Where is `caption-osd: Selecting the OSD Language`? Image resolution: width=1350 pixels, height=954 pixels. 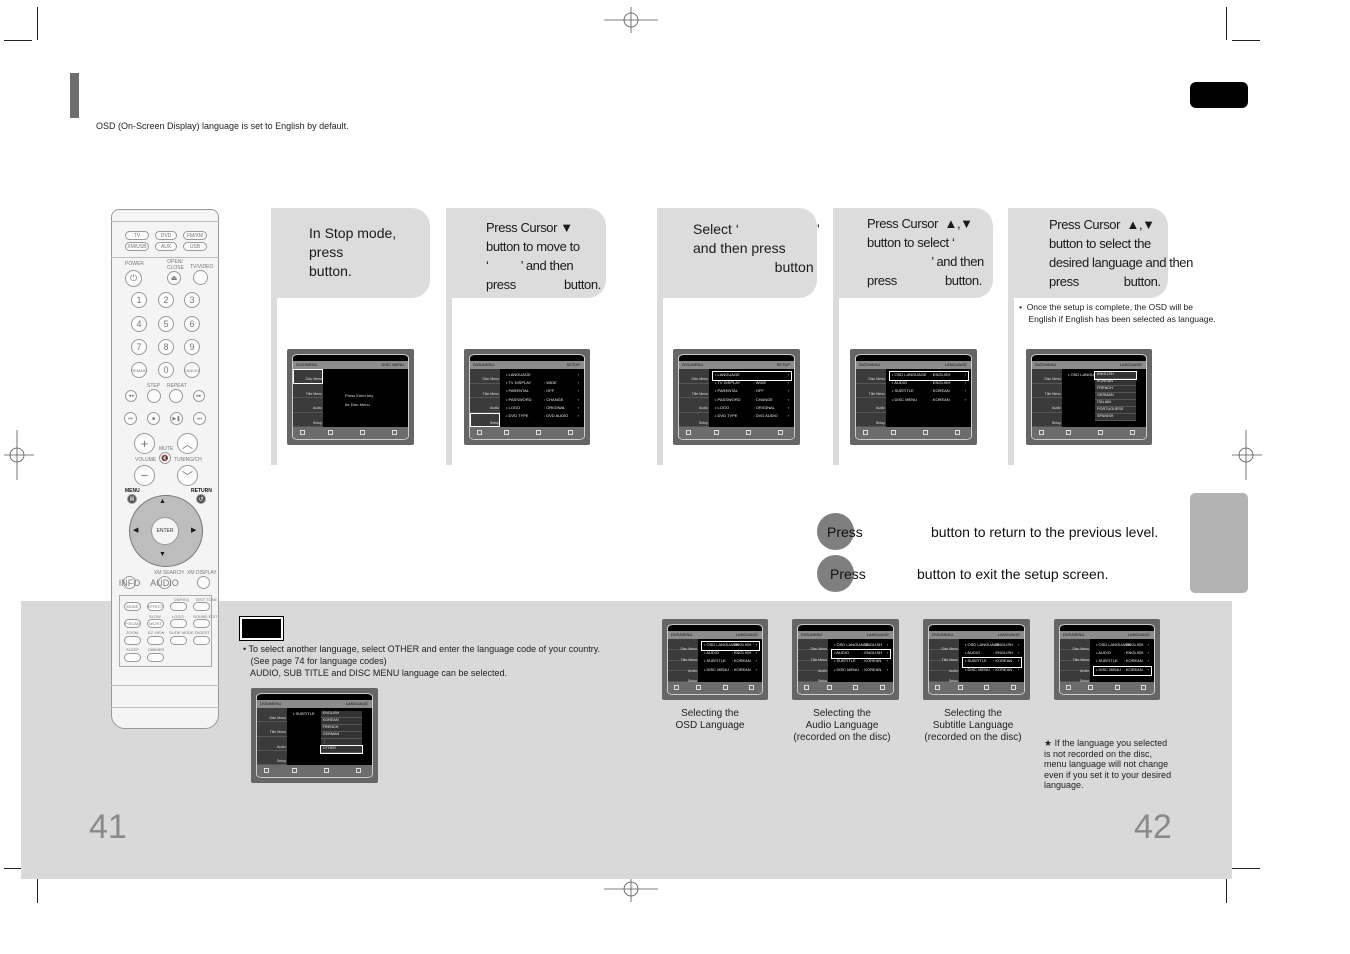 caption-osd: Selecting the OSD Language is located at coordinates (710, 719).